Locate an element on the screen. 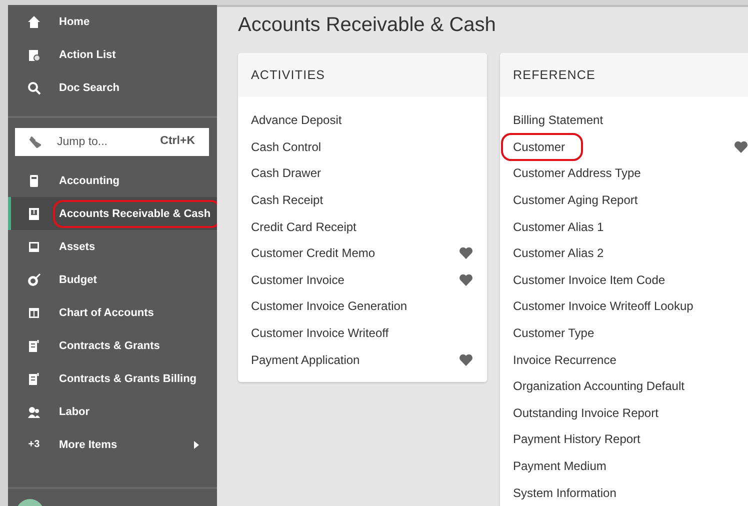  calculator-icon is located at coordinates (34, 181).